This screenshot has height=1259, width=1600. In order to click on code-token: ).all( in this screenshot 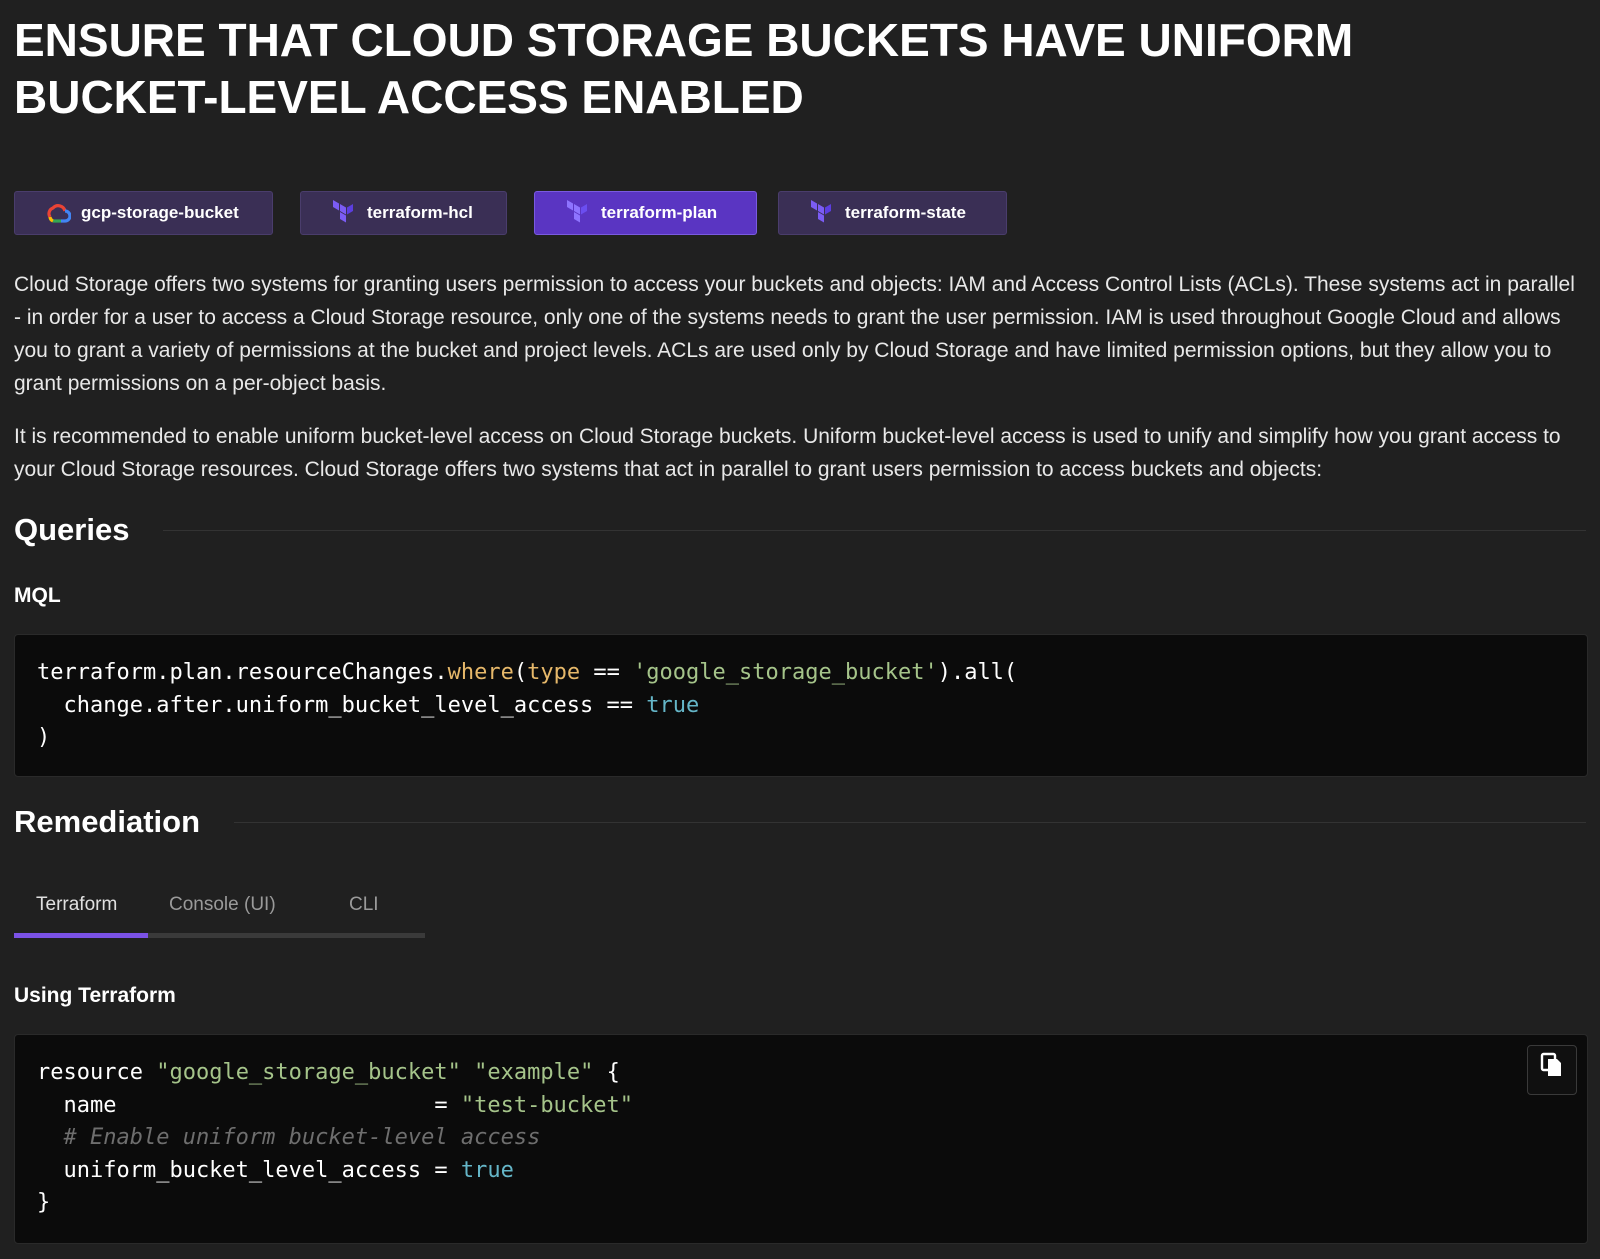, I will do `click(977, 672)`.